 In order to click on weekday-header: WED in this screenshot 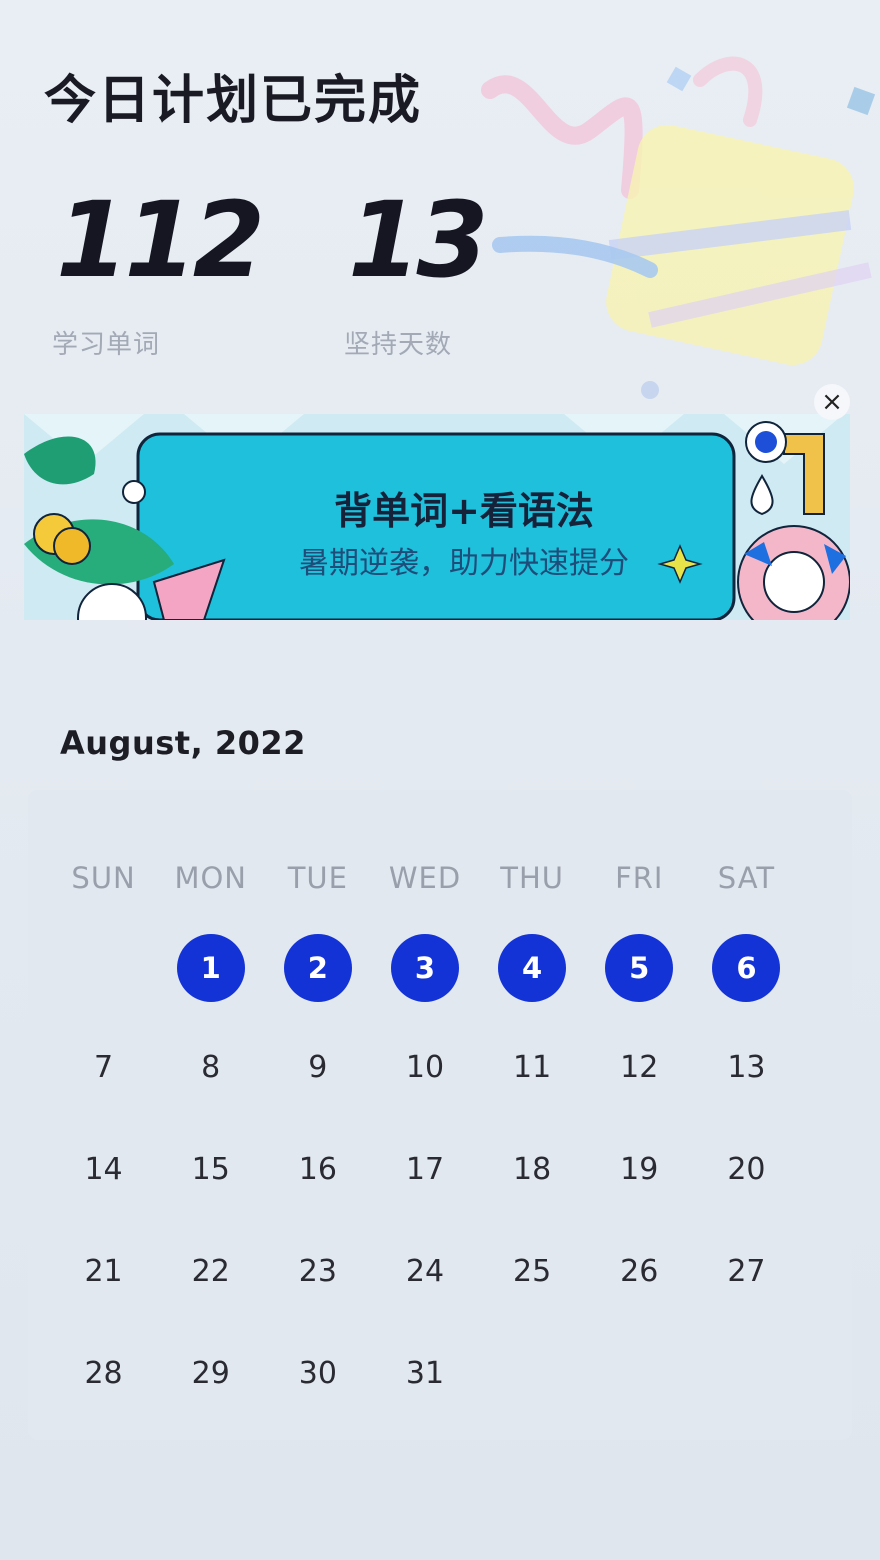, I will do `click(425, 878)`.